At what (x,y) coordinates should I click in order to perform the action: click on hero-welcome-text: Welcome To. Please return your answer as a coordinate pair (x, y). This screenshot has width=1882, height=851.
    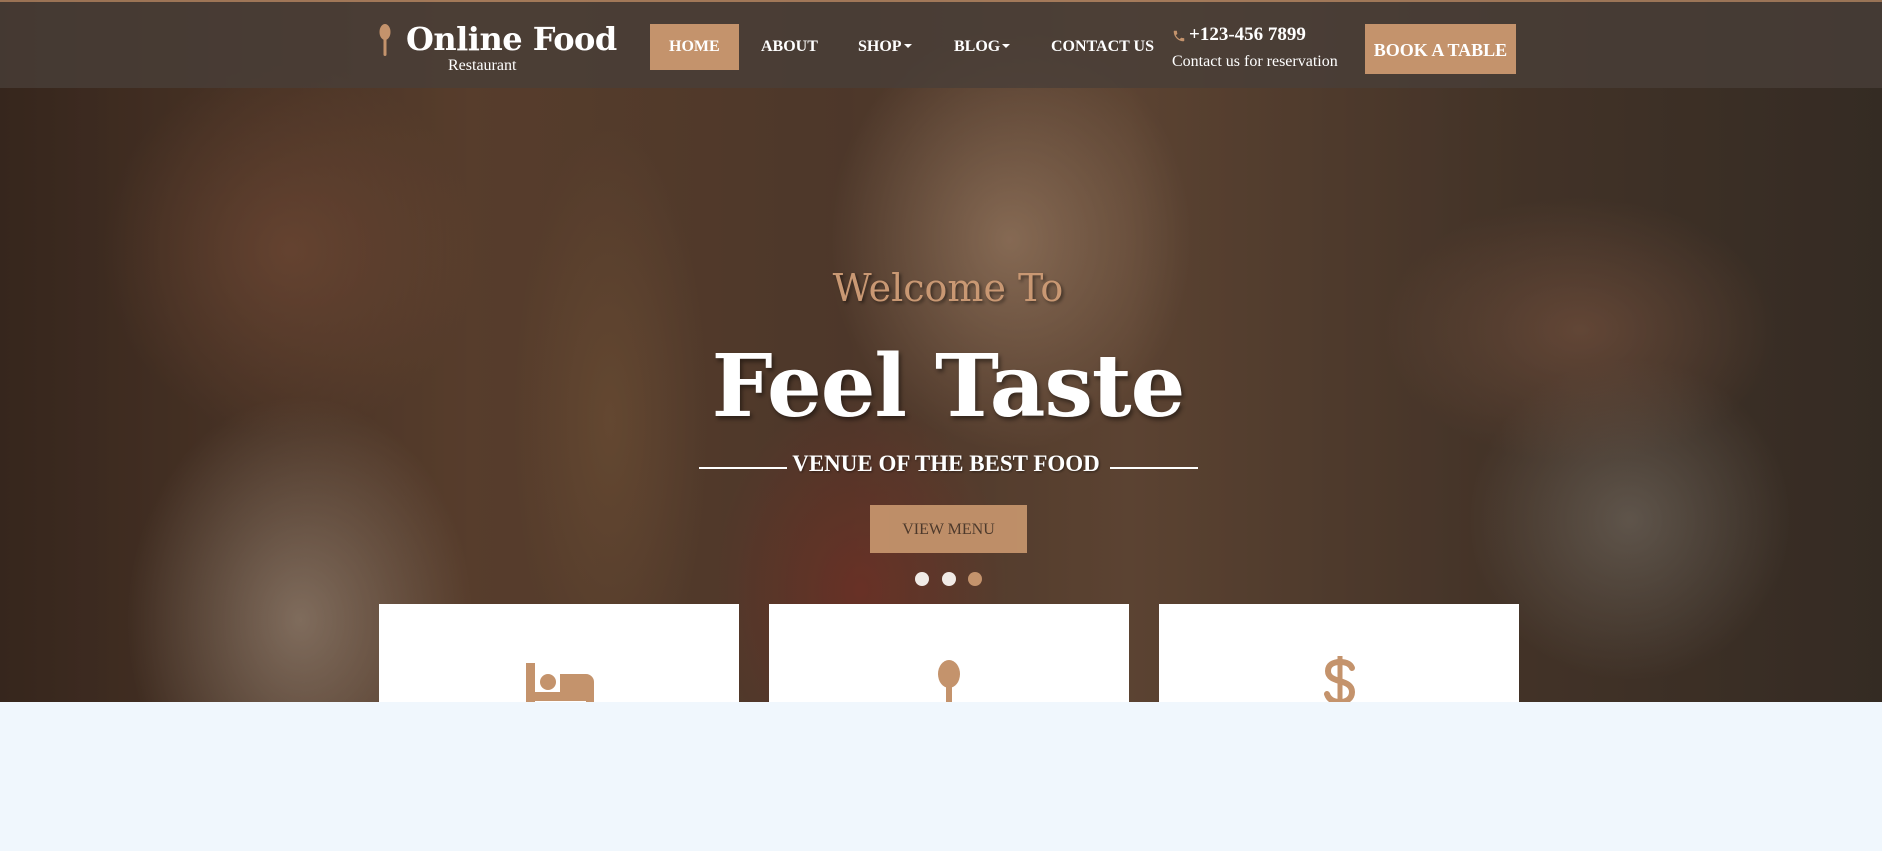
    Looking at the image, I should click on (948, 288).